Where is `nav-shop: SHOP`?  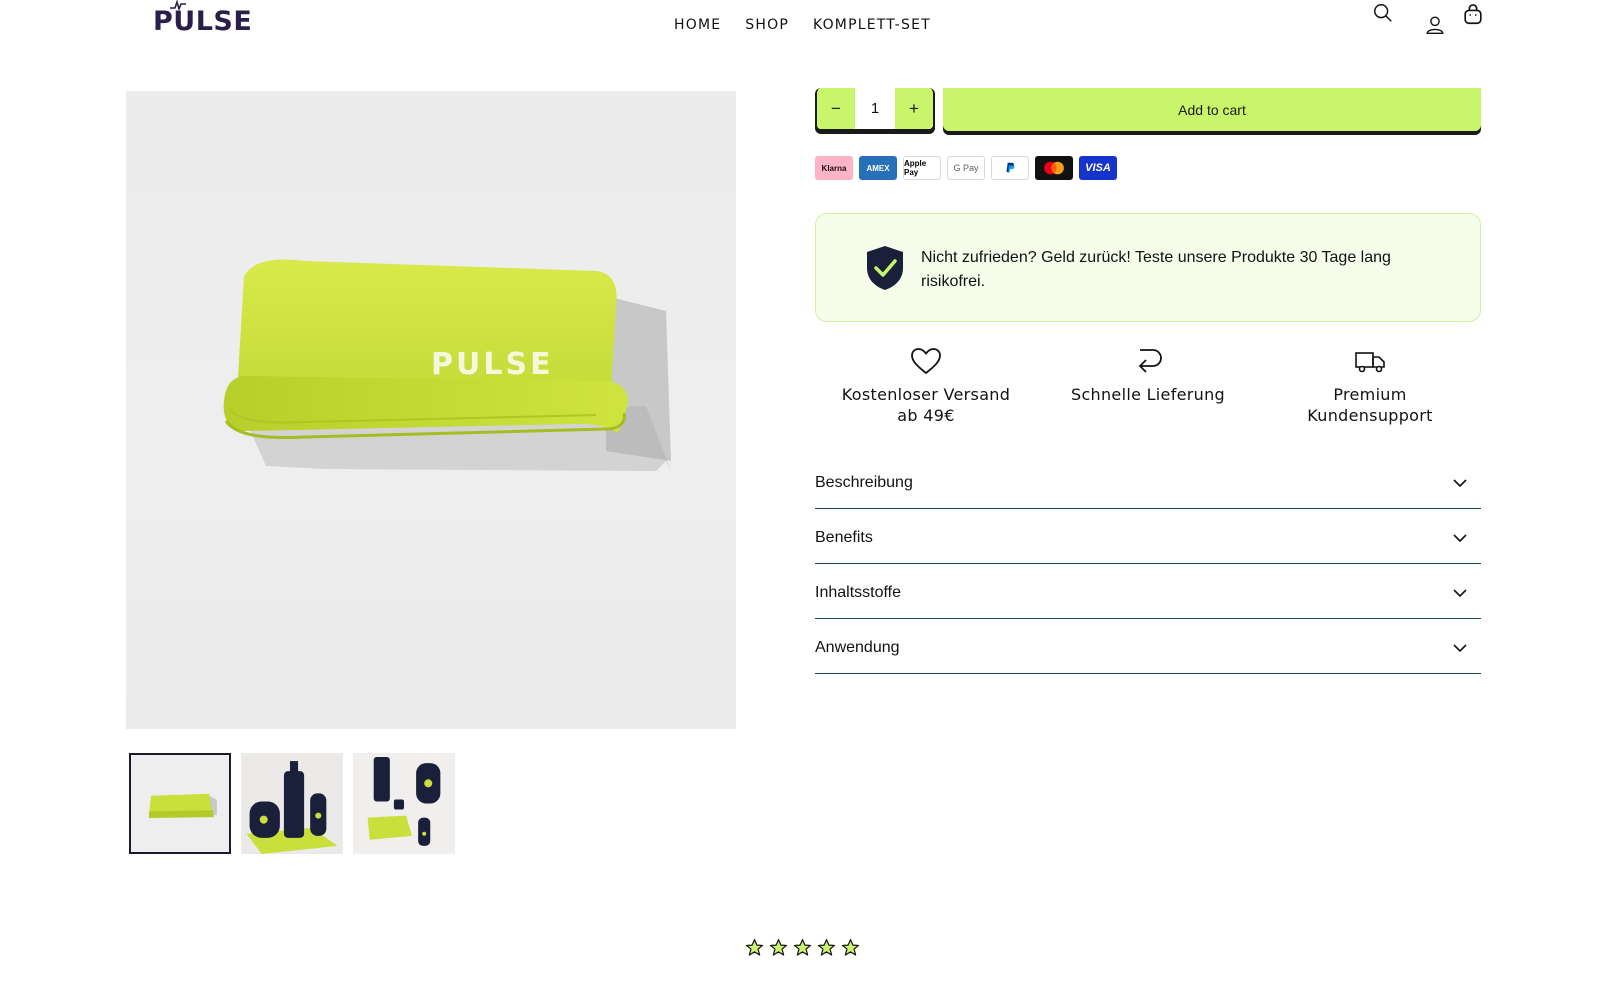
nav-shop: SHOP is located at coordinates (767, 25).